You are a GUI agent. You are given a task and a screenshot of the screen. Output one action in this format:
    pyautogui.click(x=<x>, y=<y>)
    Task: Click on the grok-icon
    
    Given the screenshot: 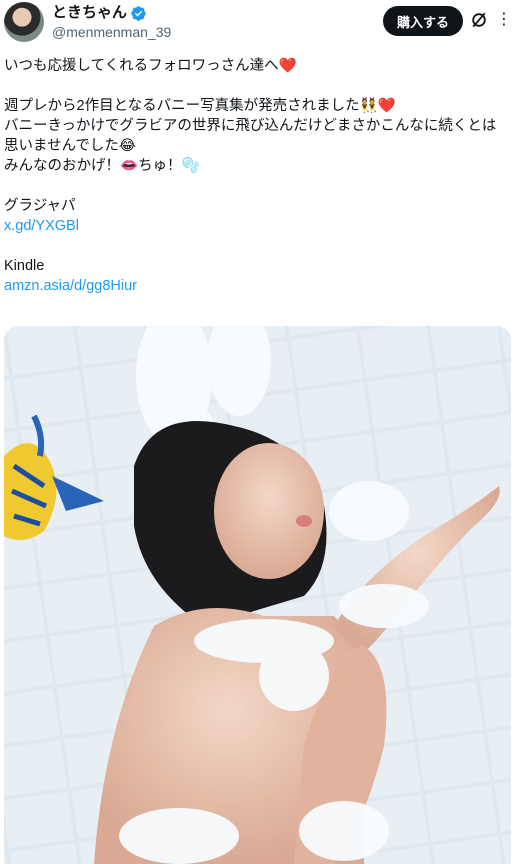 What is the action you would take?
    pyautogui.click(x=479, y=20)
    